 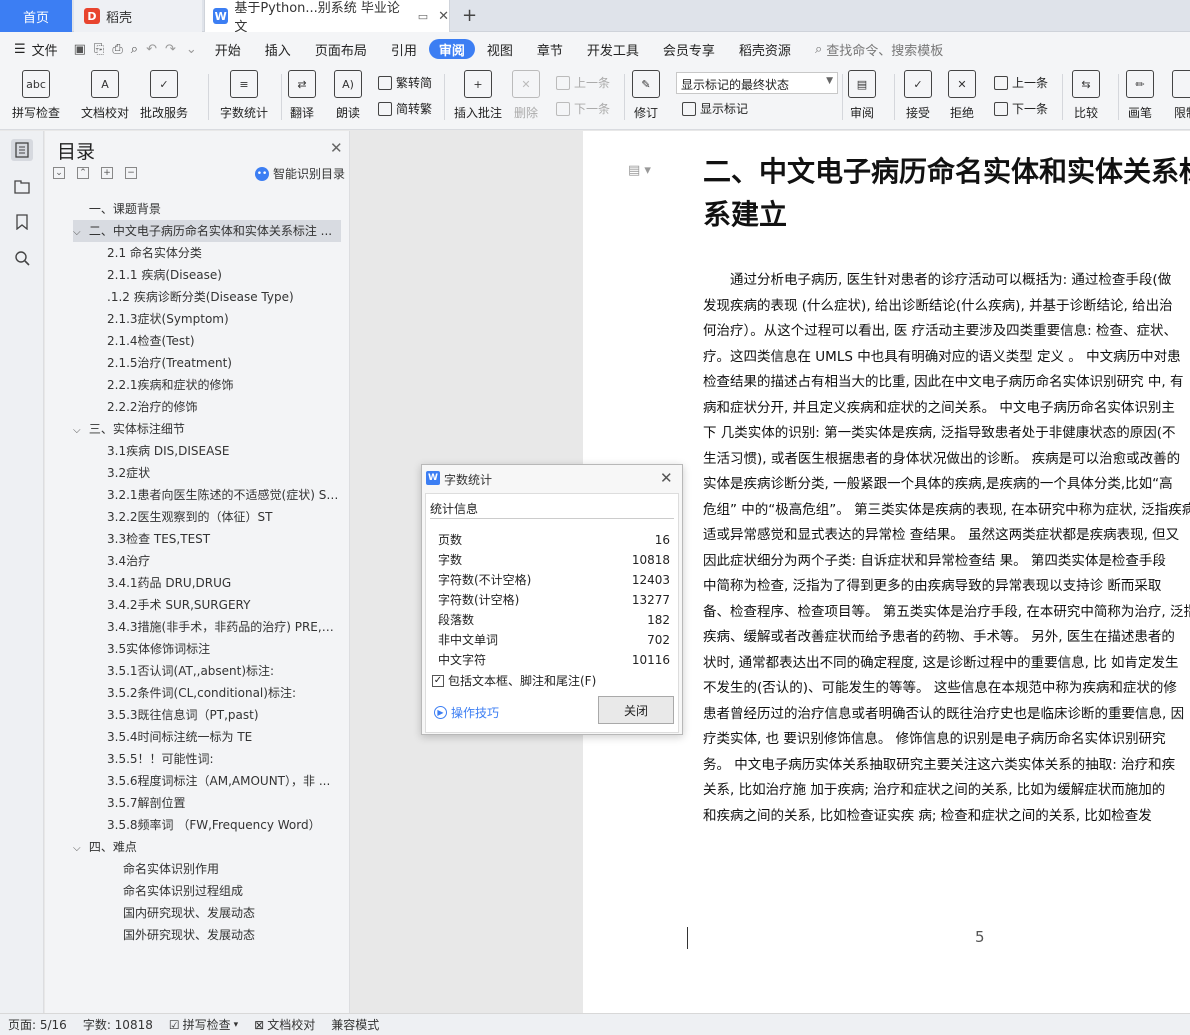 What do you see at coordinates (224, 539) in the screenshot?
I see `toc-item: 3.3检查 TES,TEST` at bounding box center [224, 539].